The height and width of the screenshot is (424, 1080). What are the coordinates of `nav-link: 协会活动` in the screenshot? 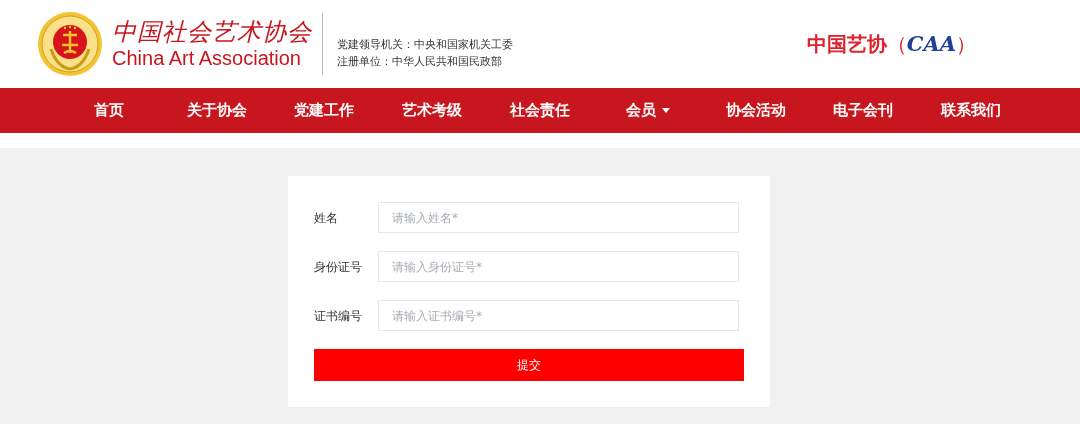 It's located at (755, 110).